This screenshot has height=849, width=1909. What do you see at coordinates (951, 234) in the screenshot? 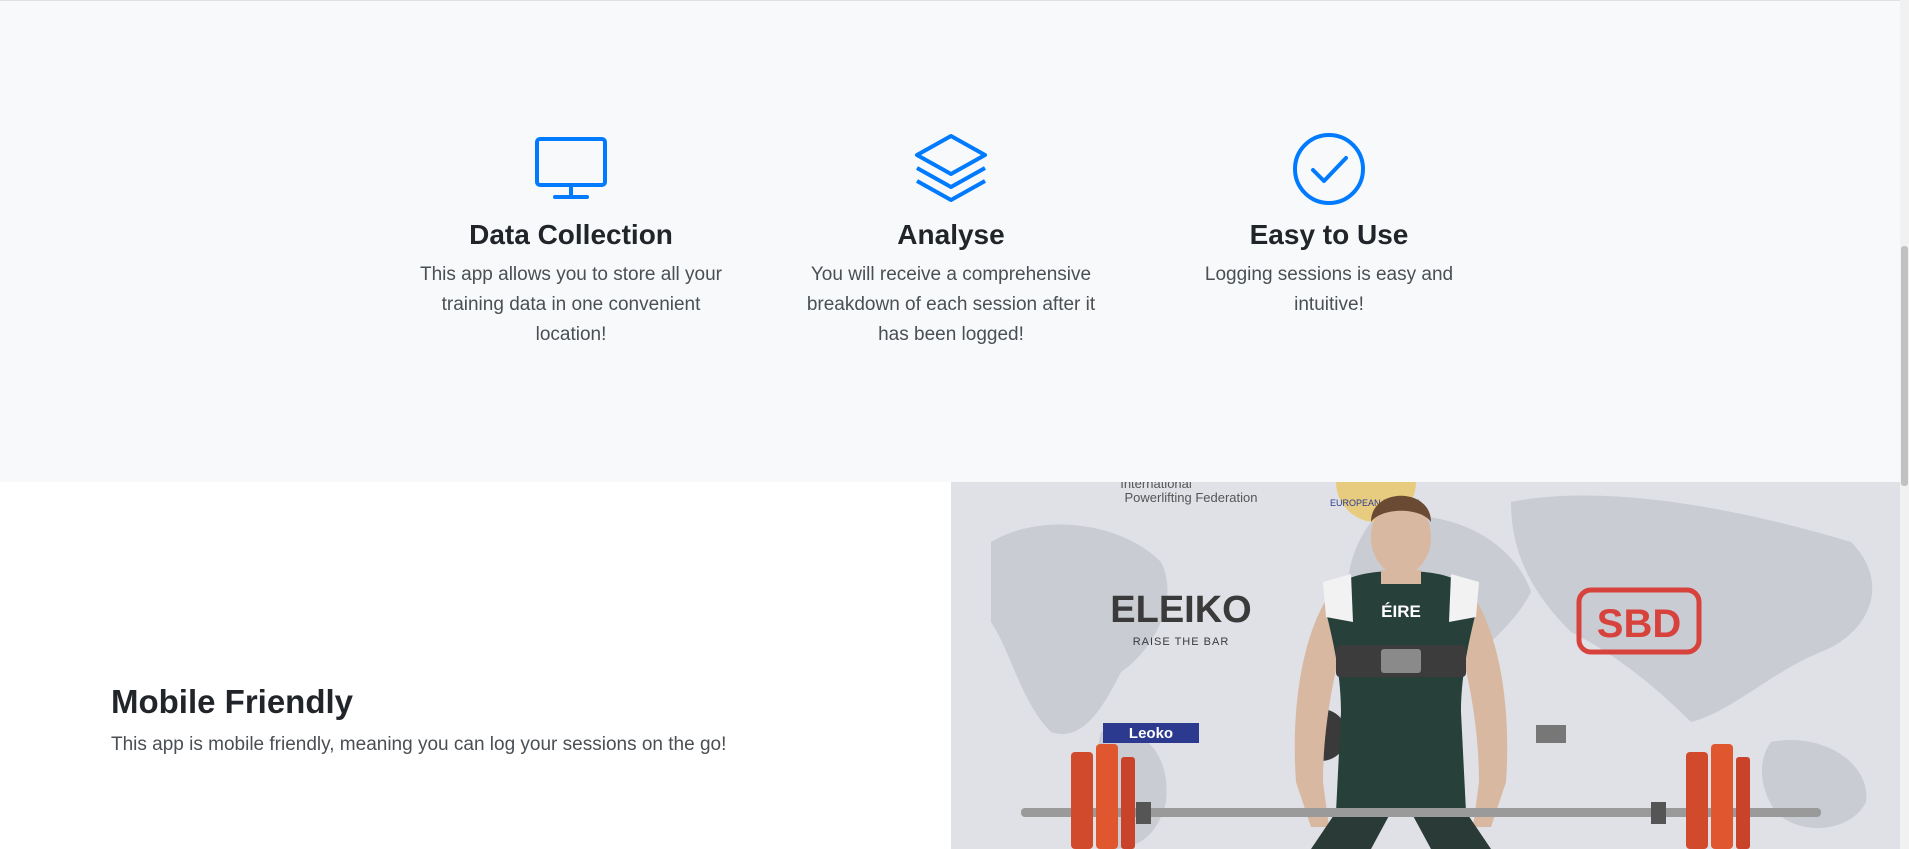
I see `feature-title: Analyse` at bounding box center [951, 234].